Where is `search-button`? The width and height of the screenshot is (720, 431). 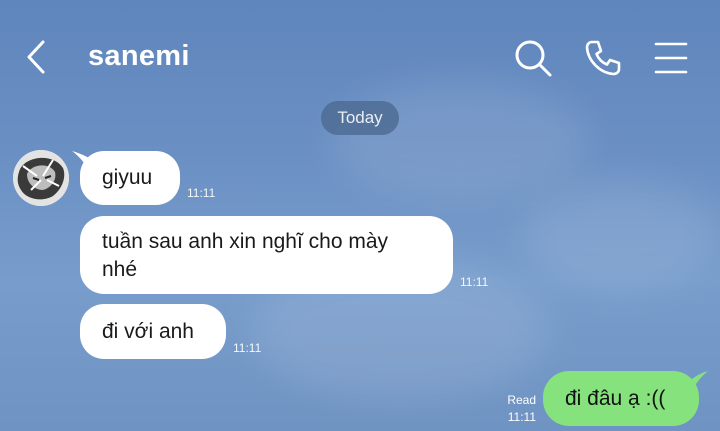 search-button is located at coordinates (533, 58).